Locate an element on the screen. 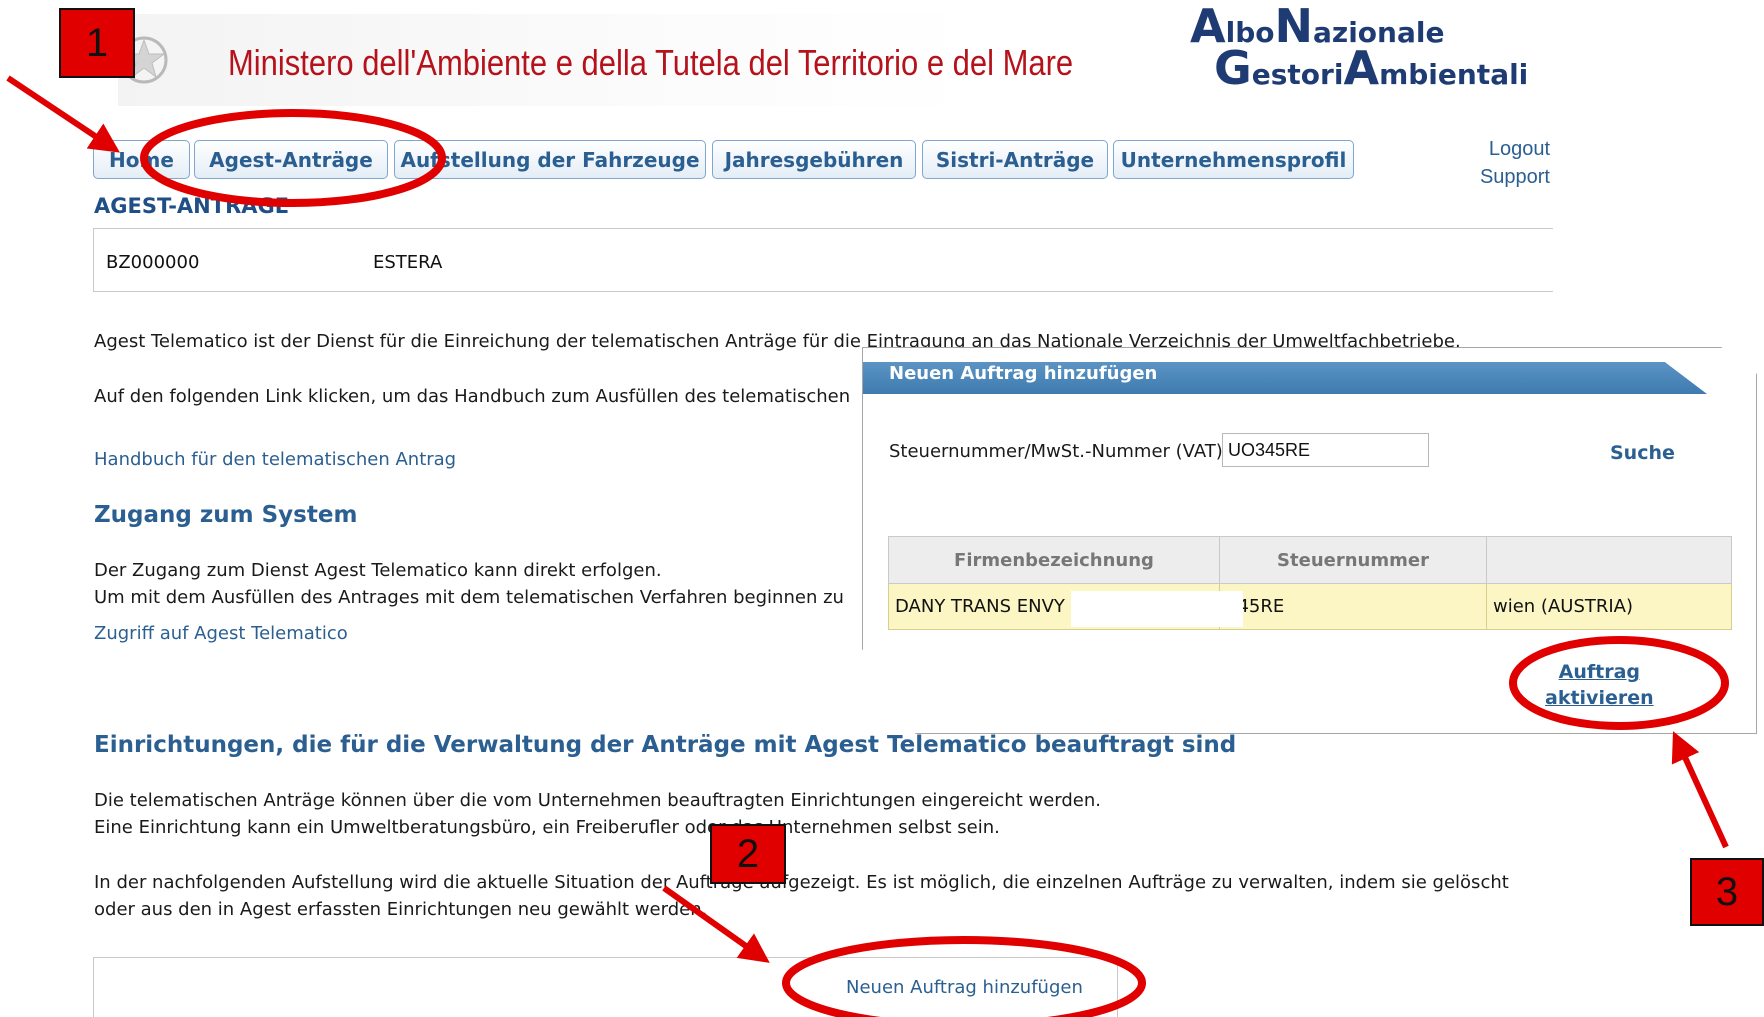 The height and width of the screenshot is (1017, 1764). dialog-title: Neuen Auftrag hinzufügen is located at coordinates (1285, 378).